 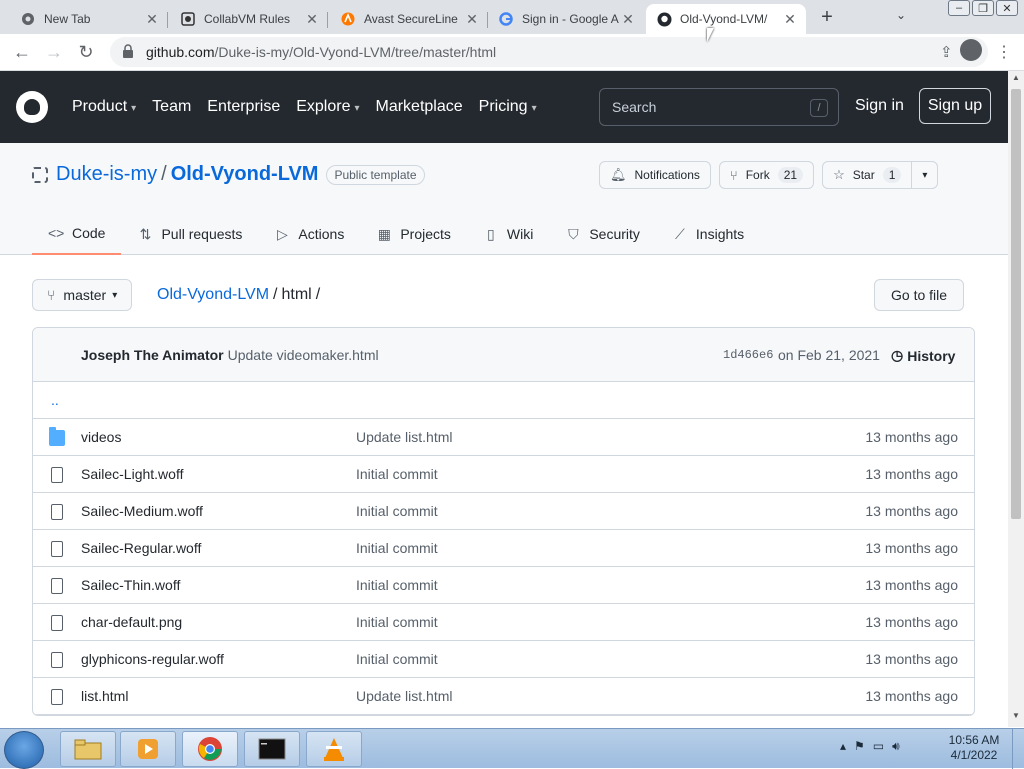 I want to click on code-icon: <>, so click(x=56, y=233).